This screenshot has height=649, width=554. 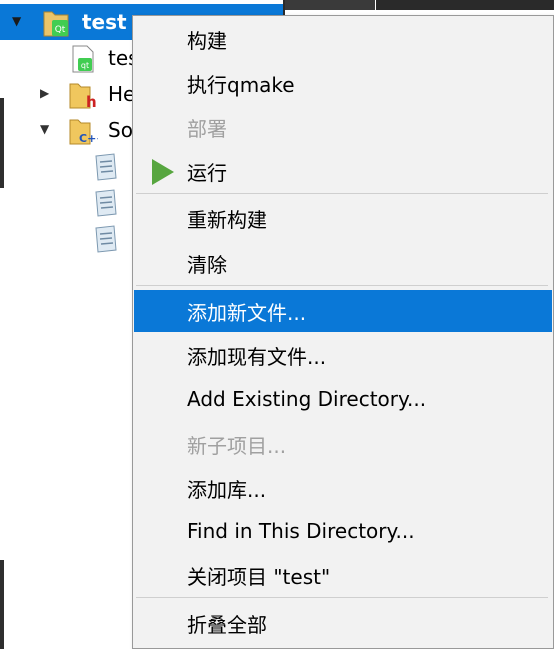 What do you see at coordinates (44, 93) in the screenshot?
I see `collapsed-arrow-icon: ▶` at bounding box center [44, 93].